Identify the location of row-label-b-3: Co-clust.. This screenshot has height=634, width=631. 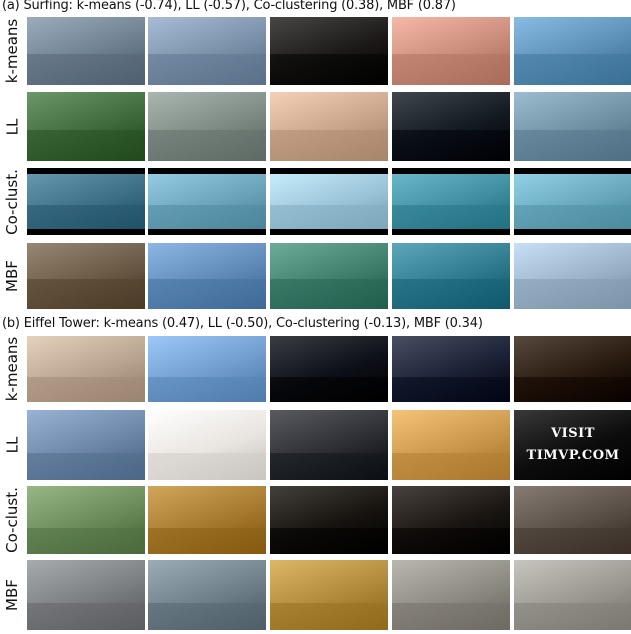
(12, 520).